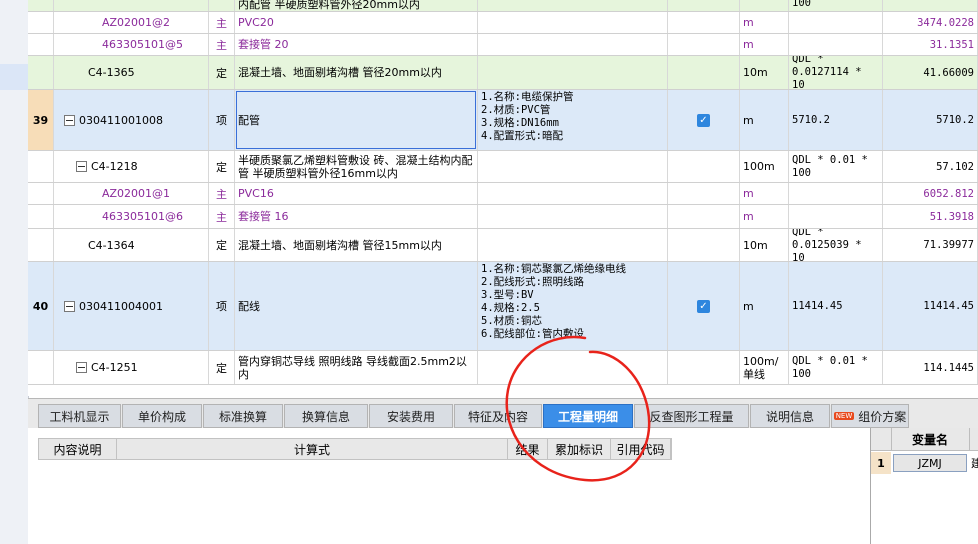 Image resolution: width=978 pixels, height=544 pixels. Describe the element at coordinates (356, 216) in the screenshot. I see `name-cell: 套接管 16` at that location.